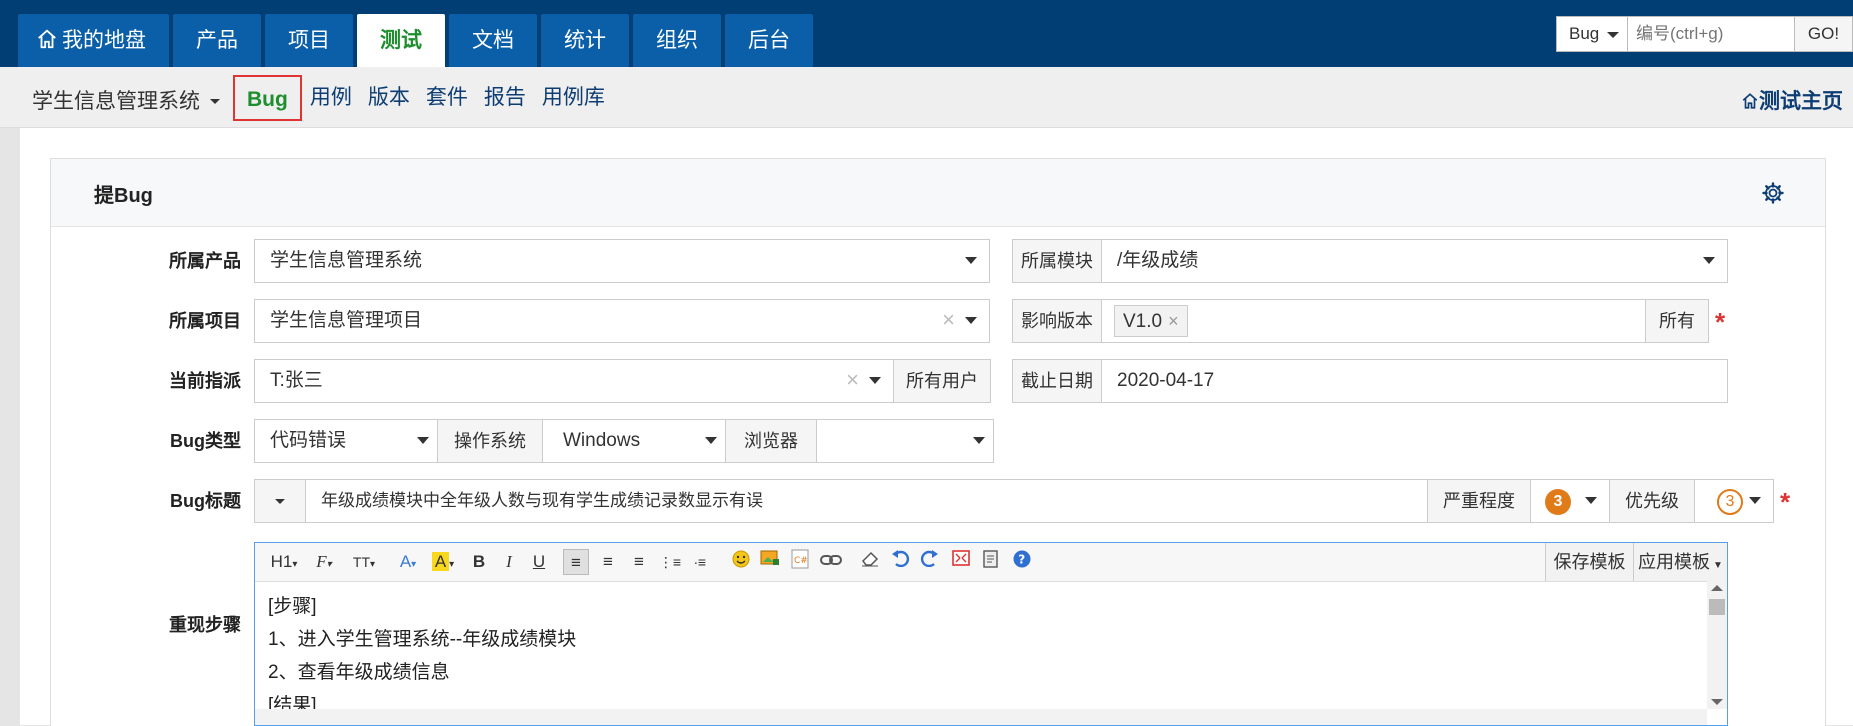 This screenshot has width=1853, height=726. I want to click on font-size-label: TT, so click(361, 562).